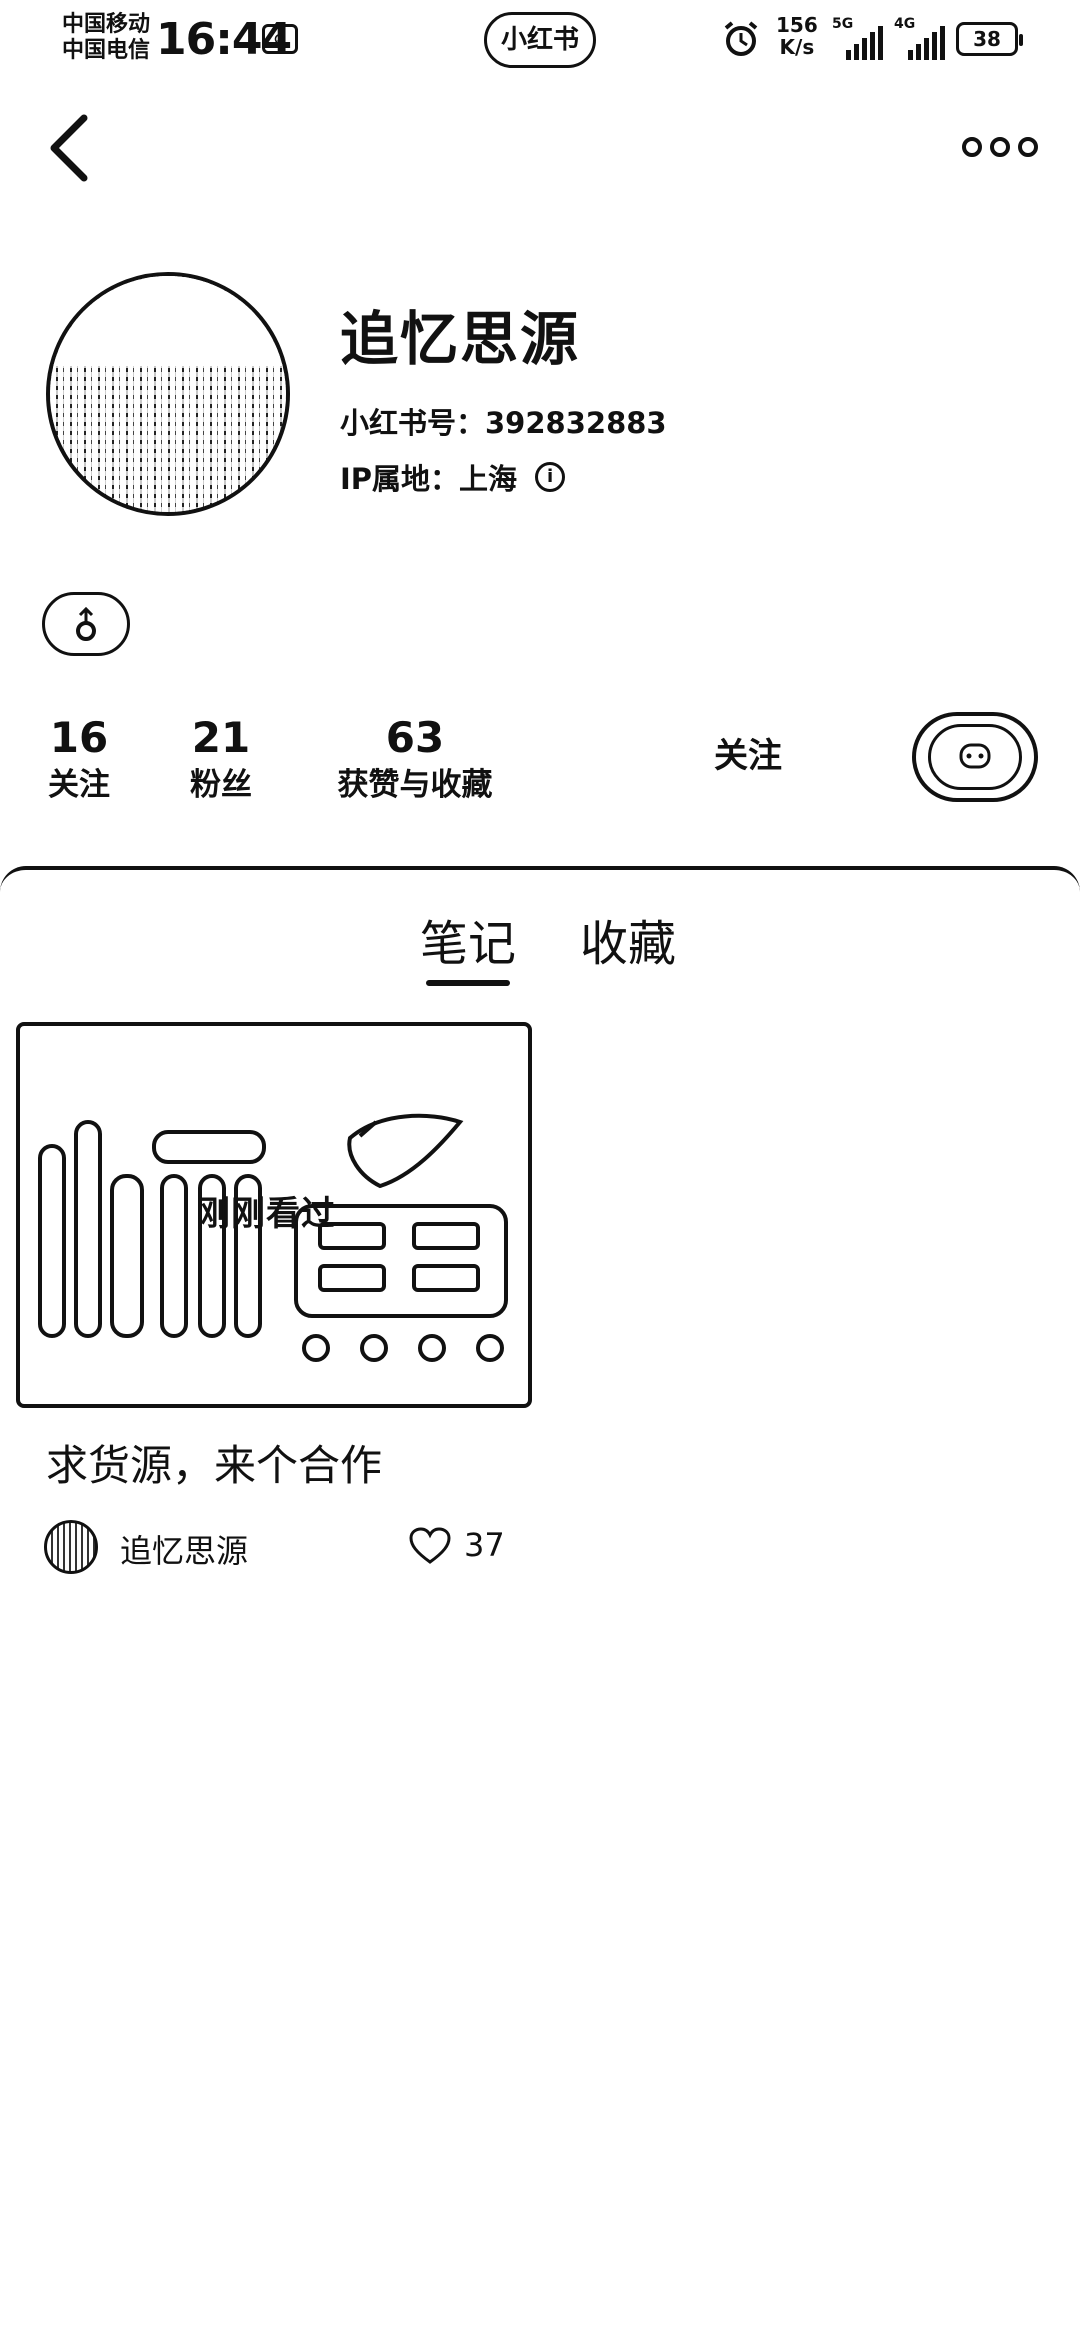 The image size is (1080, 2340). I want to click on stat-likes-collects: 63 获赞与收藏, so click(415, 759).